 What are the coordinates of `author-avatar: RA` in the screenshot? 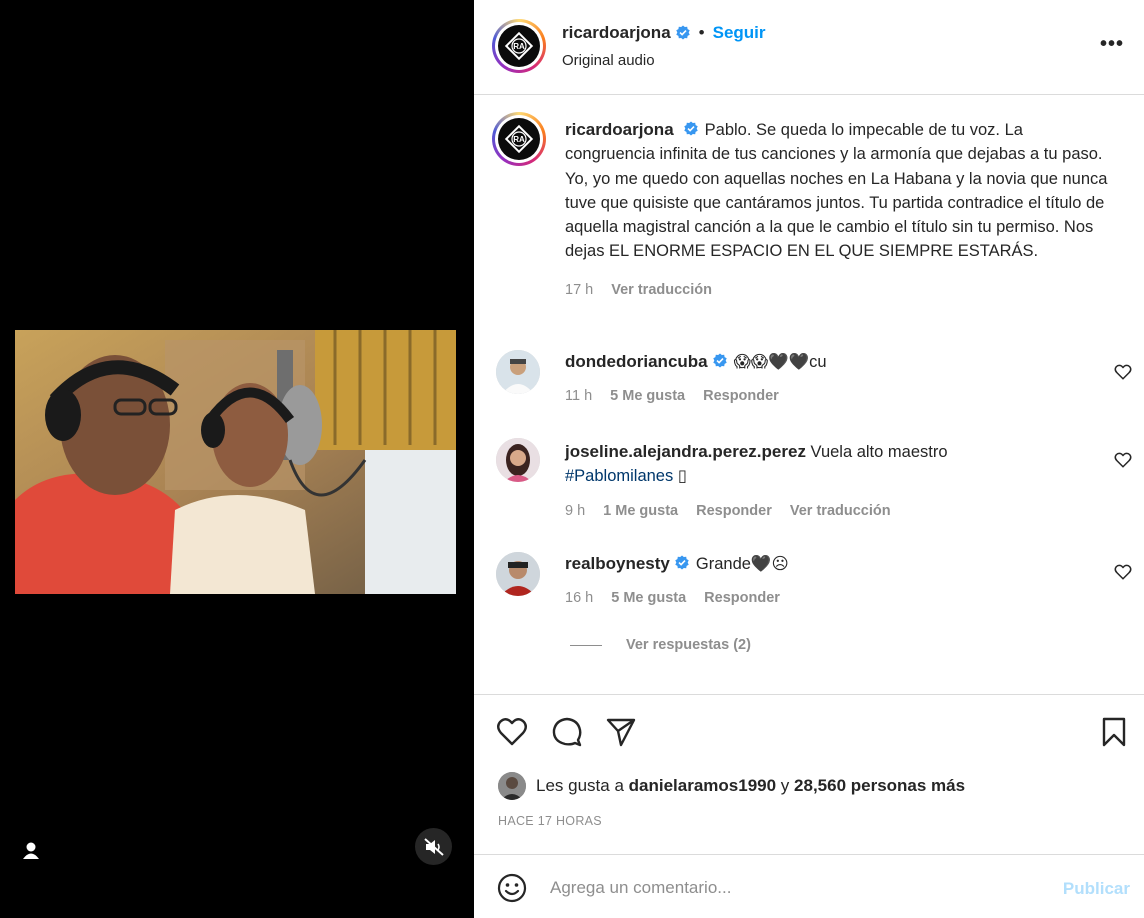 It's located at (519, 46).